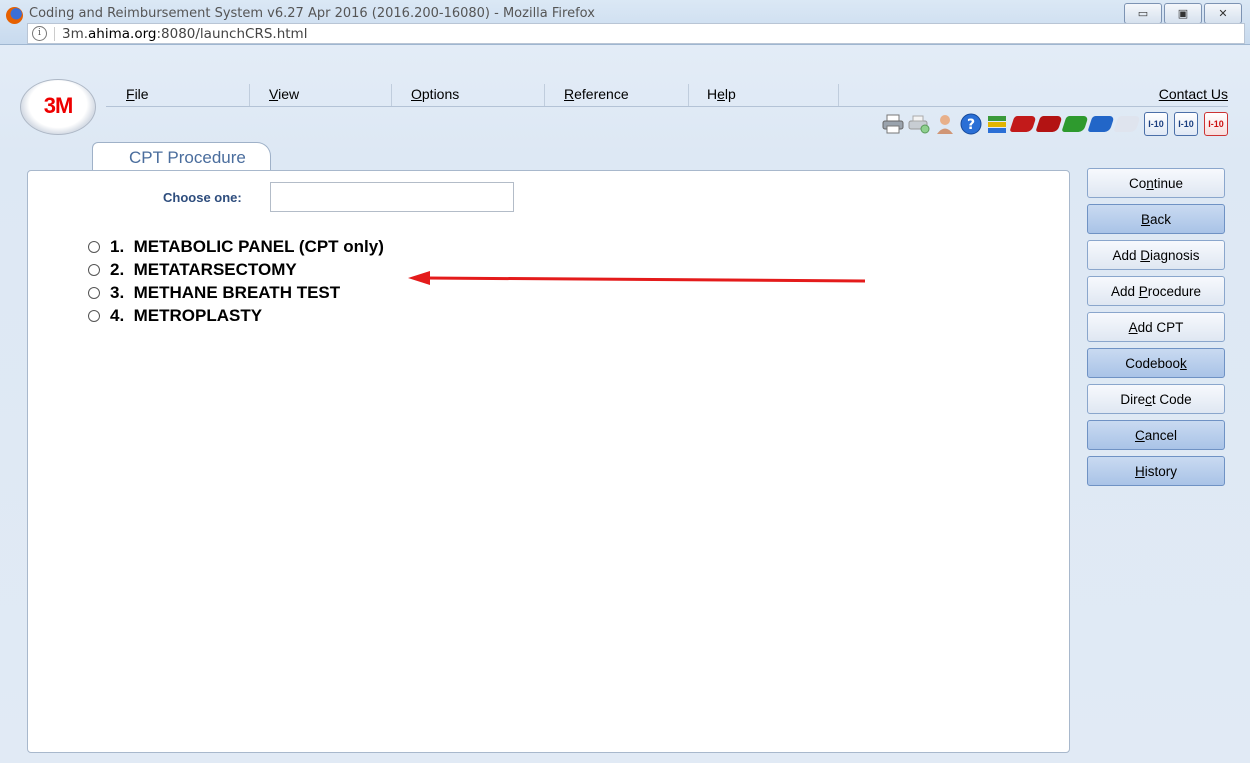 This screenshot has width=1250, height=763. I want to click on url-prefix: 3m., so click(75, 33).